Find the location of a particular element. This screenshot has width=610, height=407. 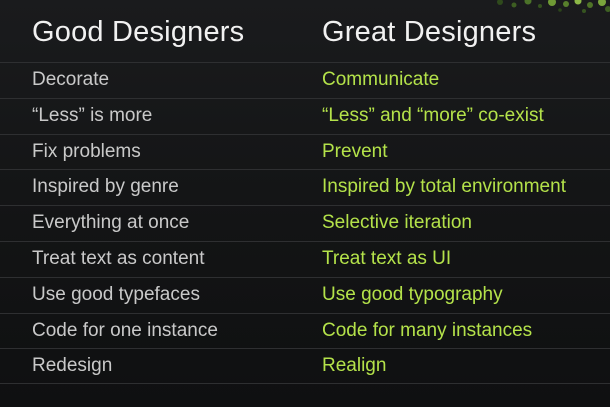

great-cell: Communicate is located at coordinates (381, 79).